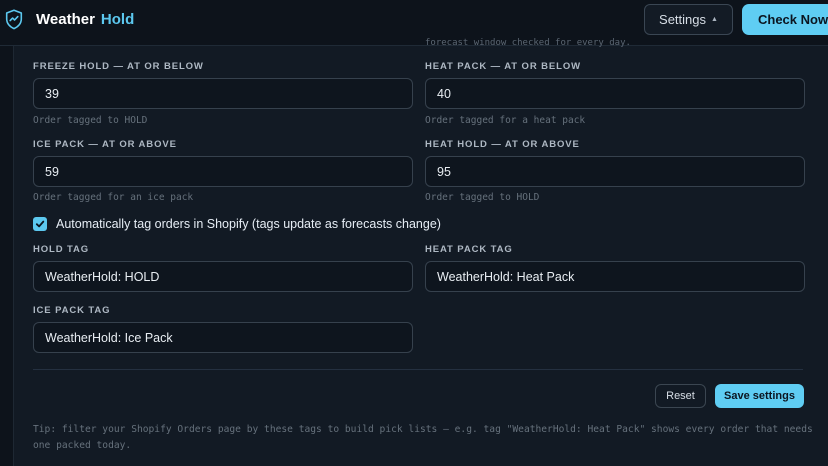  What do you see at coordinates (65, 19) in the screenshot?
I see `app-name-primary: Weather` at bounding box center [65, 19].